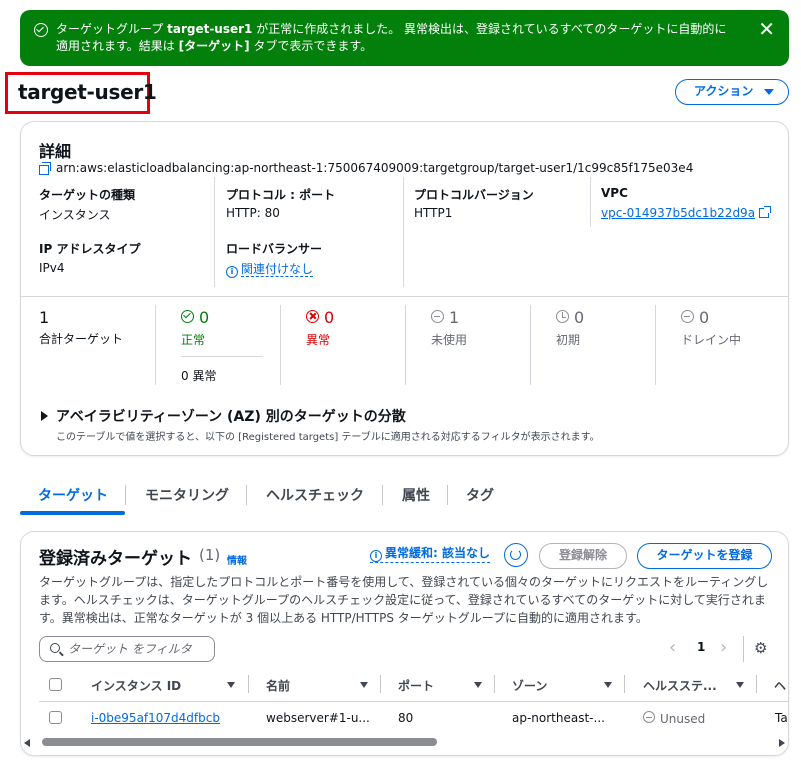 The height and width of the screenshot is (763, 801). What do you see at coordinates (723, 648) in the screenshot?
I see `chevron-right-icon: ›` at bounding box center [723, 648].